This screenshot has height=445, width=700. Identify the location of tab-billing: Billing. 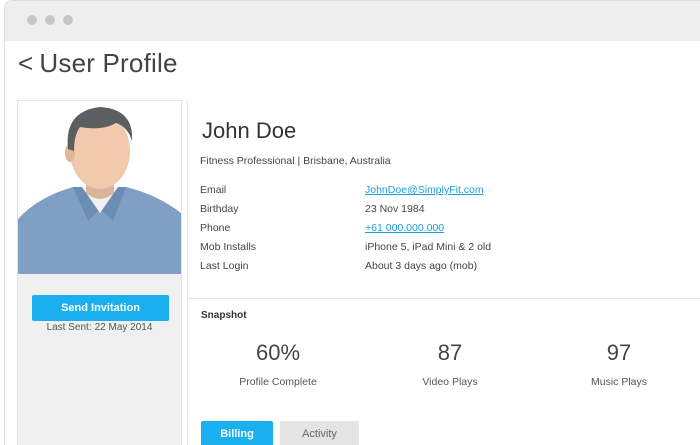
(237, 433).